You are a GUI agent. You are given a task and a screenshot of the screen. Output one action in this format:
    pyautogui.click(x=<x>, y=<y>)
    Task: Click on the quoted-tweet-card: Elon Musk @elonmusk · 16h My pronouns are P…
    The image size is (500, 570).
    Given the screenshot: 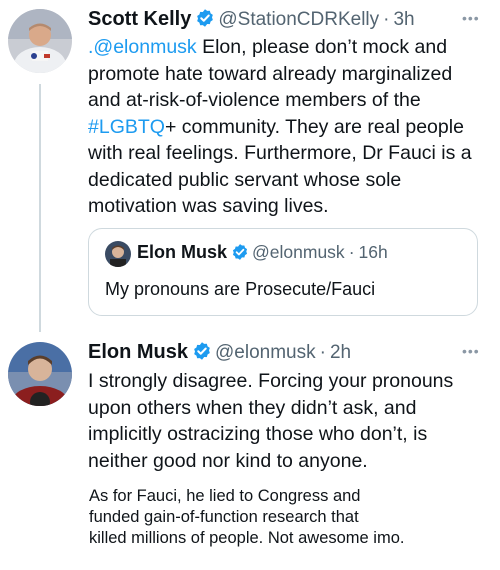 What is the action you would take?
    pyautogui.click(x=283, y=272)
    